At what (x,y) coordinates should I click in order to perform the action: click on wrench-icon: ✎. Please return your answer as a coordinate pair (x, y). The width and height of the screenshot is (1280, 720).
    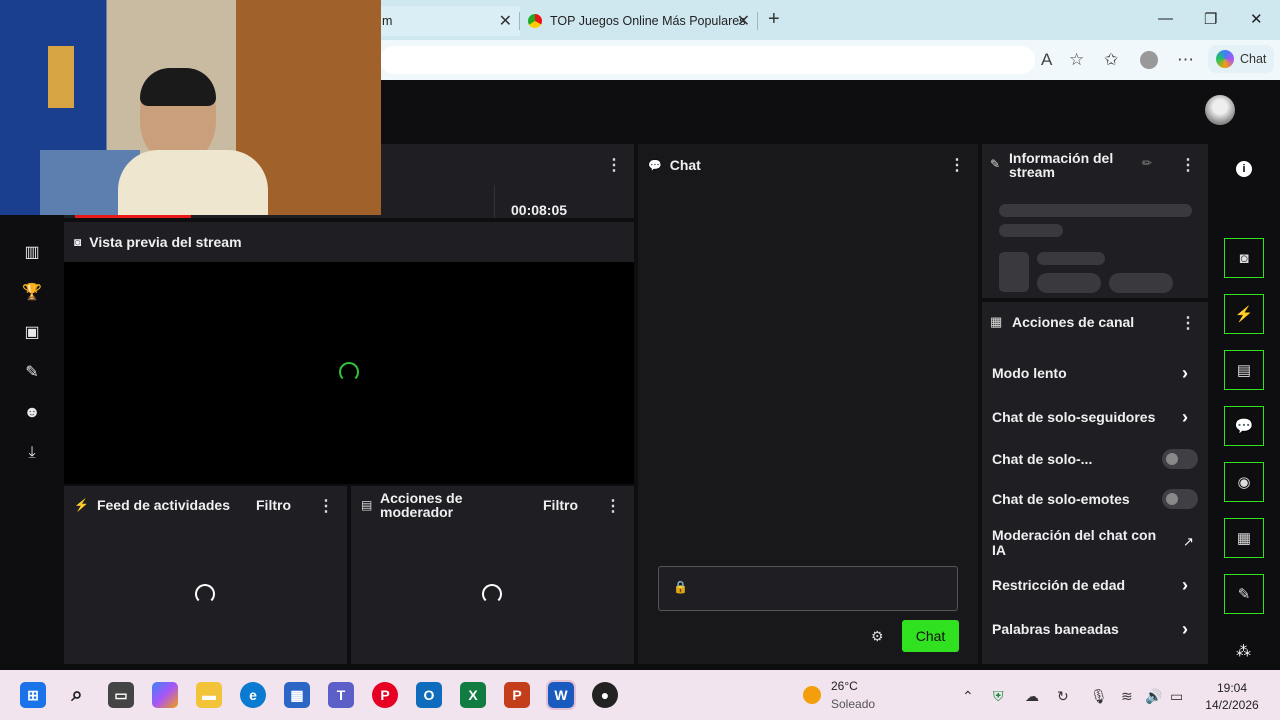
    Looking at the image, I should click on (32, 373).